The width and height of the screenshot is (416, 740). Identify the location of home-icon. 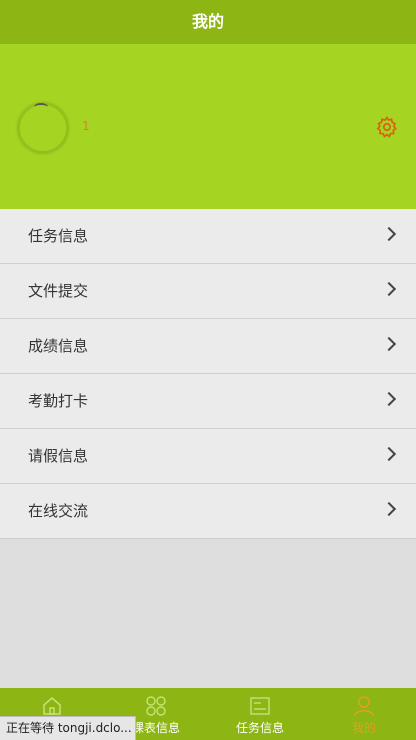
(52, 706).